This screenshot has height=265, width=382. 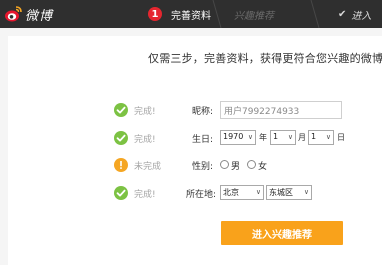 What do you see at coordinates (242, 192) in the screenshot?
I see `province-select: 北京 ∨` at bounding box center [242, 192].